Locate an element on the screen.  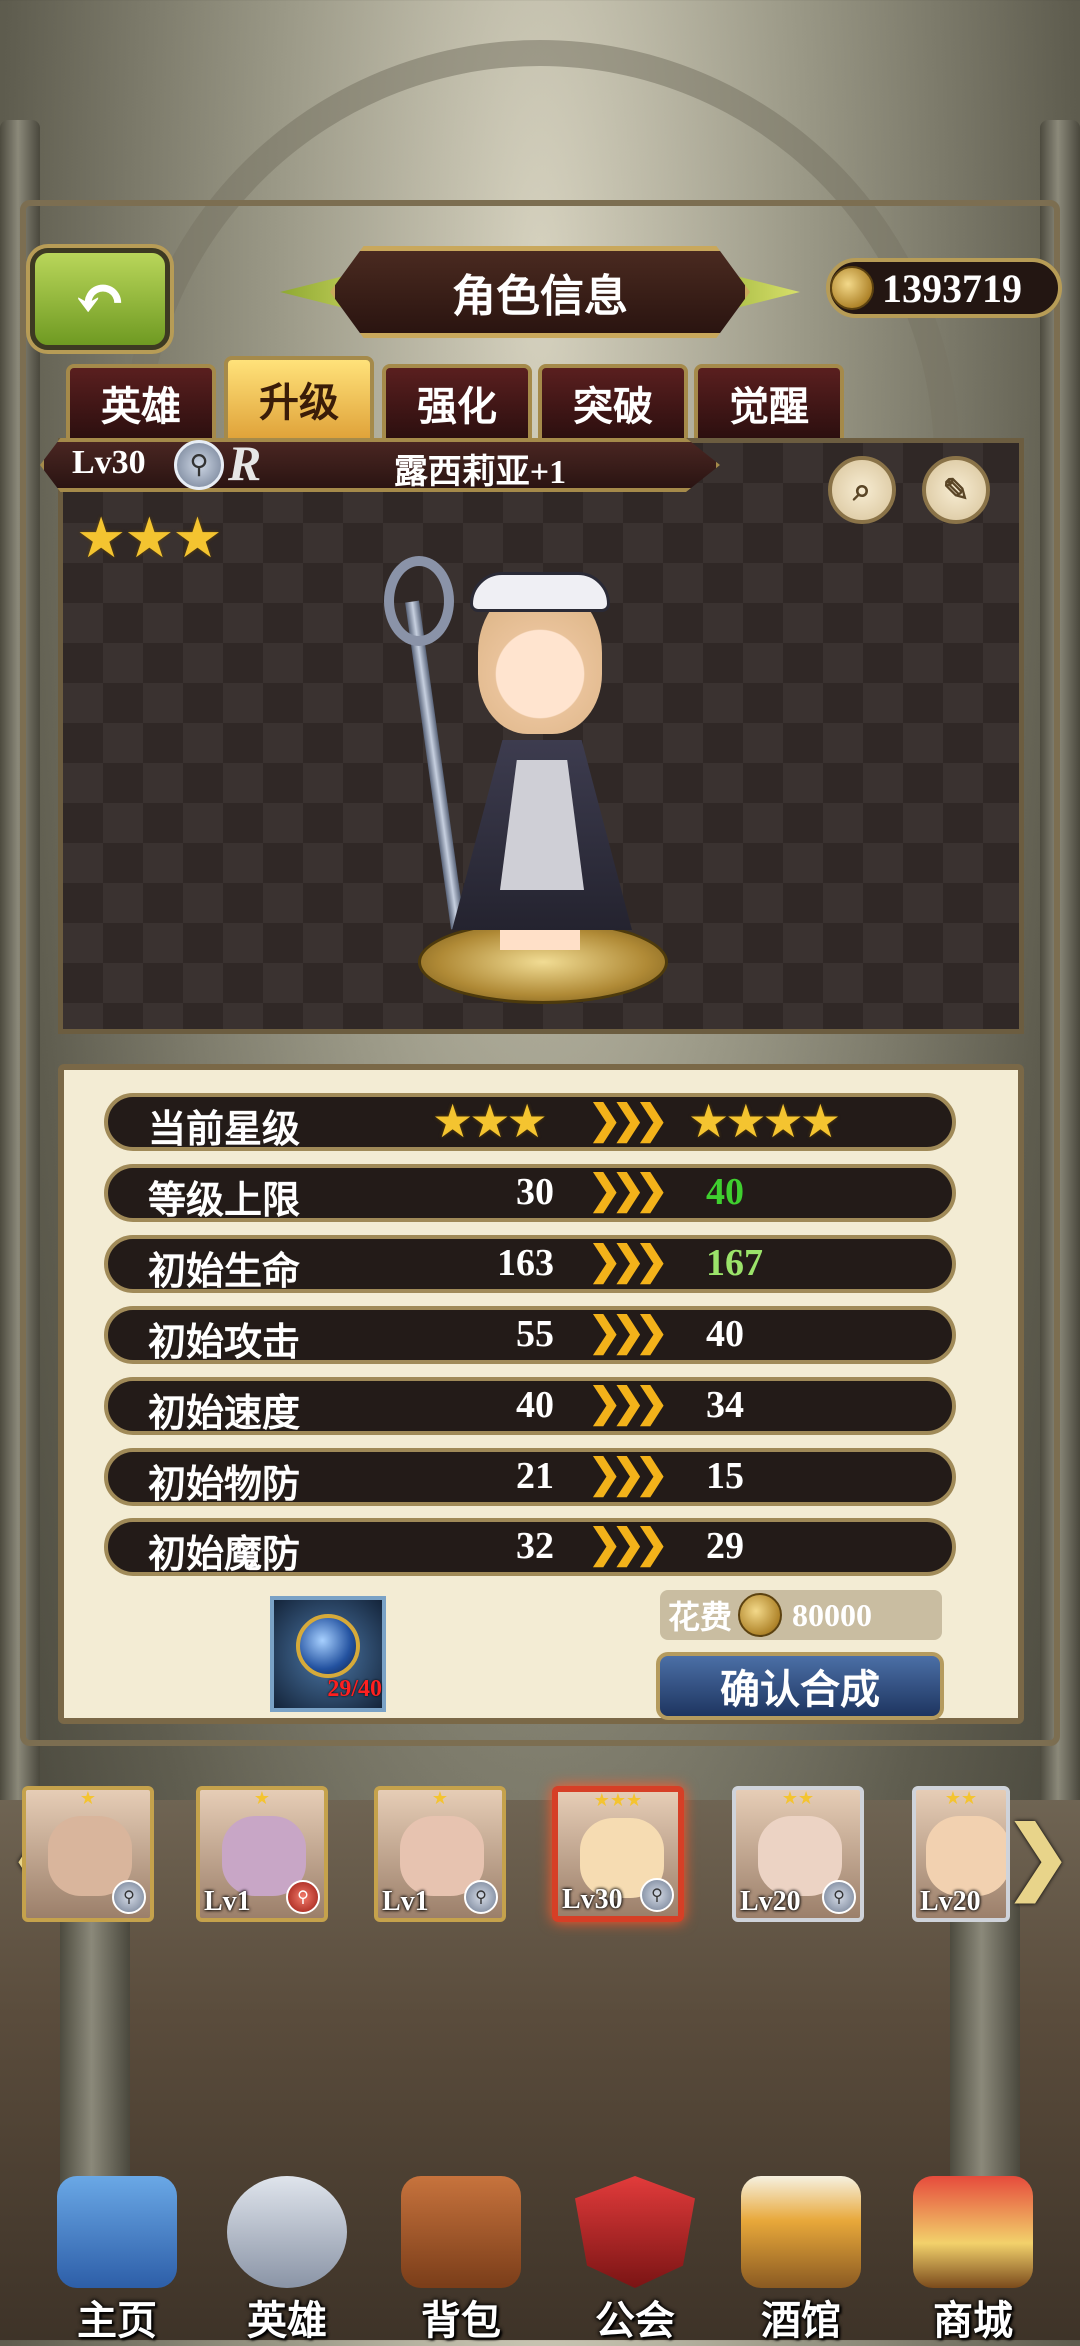
backpack-icon is located at coordinates (461, 2232).